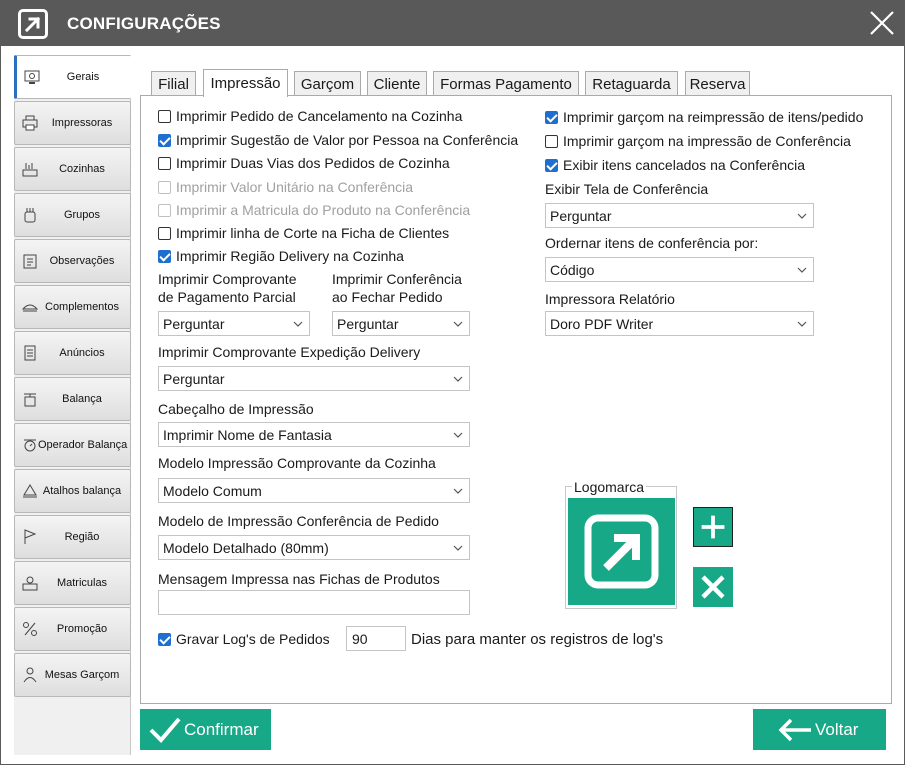 The width and height of the screenshot is (905, 765). Describe the element at coordinates (72, 169) in the screenshot. I see `sidebar-item-cozinhas: Cozinhas` at that location.